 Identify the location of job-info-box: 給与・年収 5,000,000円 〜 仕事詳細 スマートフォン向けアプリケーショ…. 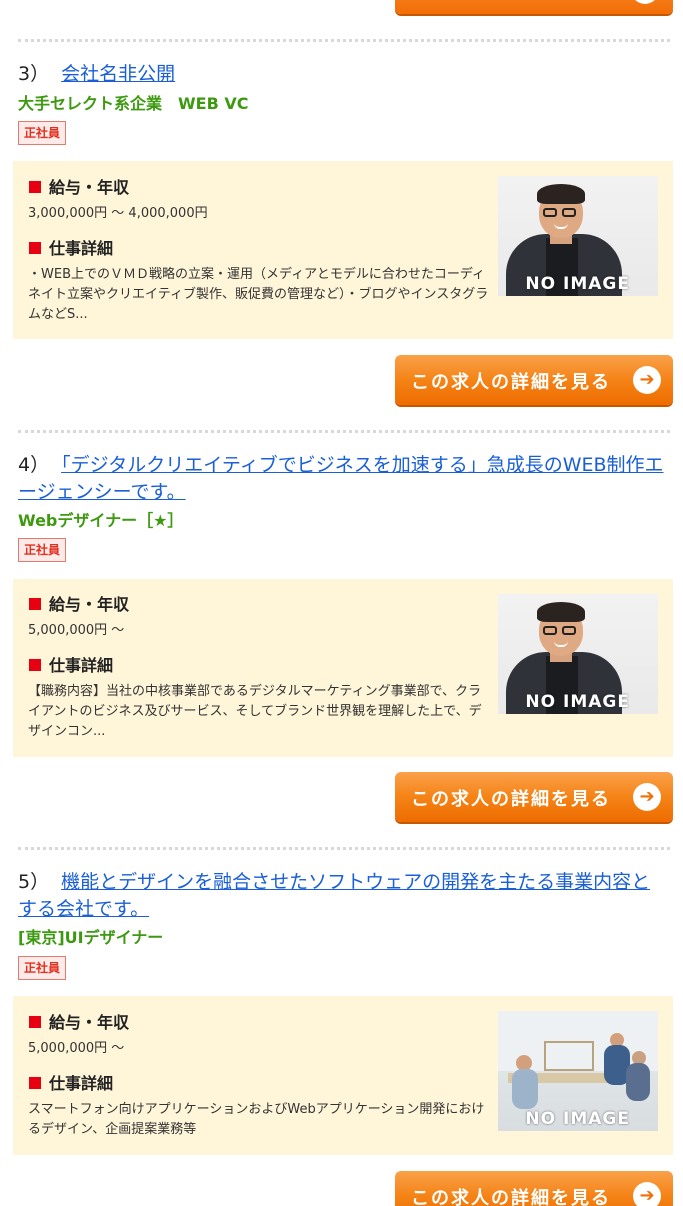
(343, 1075).